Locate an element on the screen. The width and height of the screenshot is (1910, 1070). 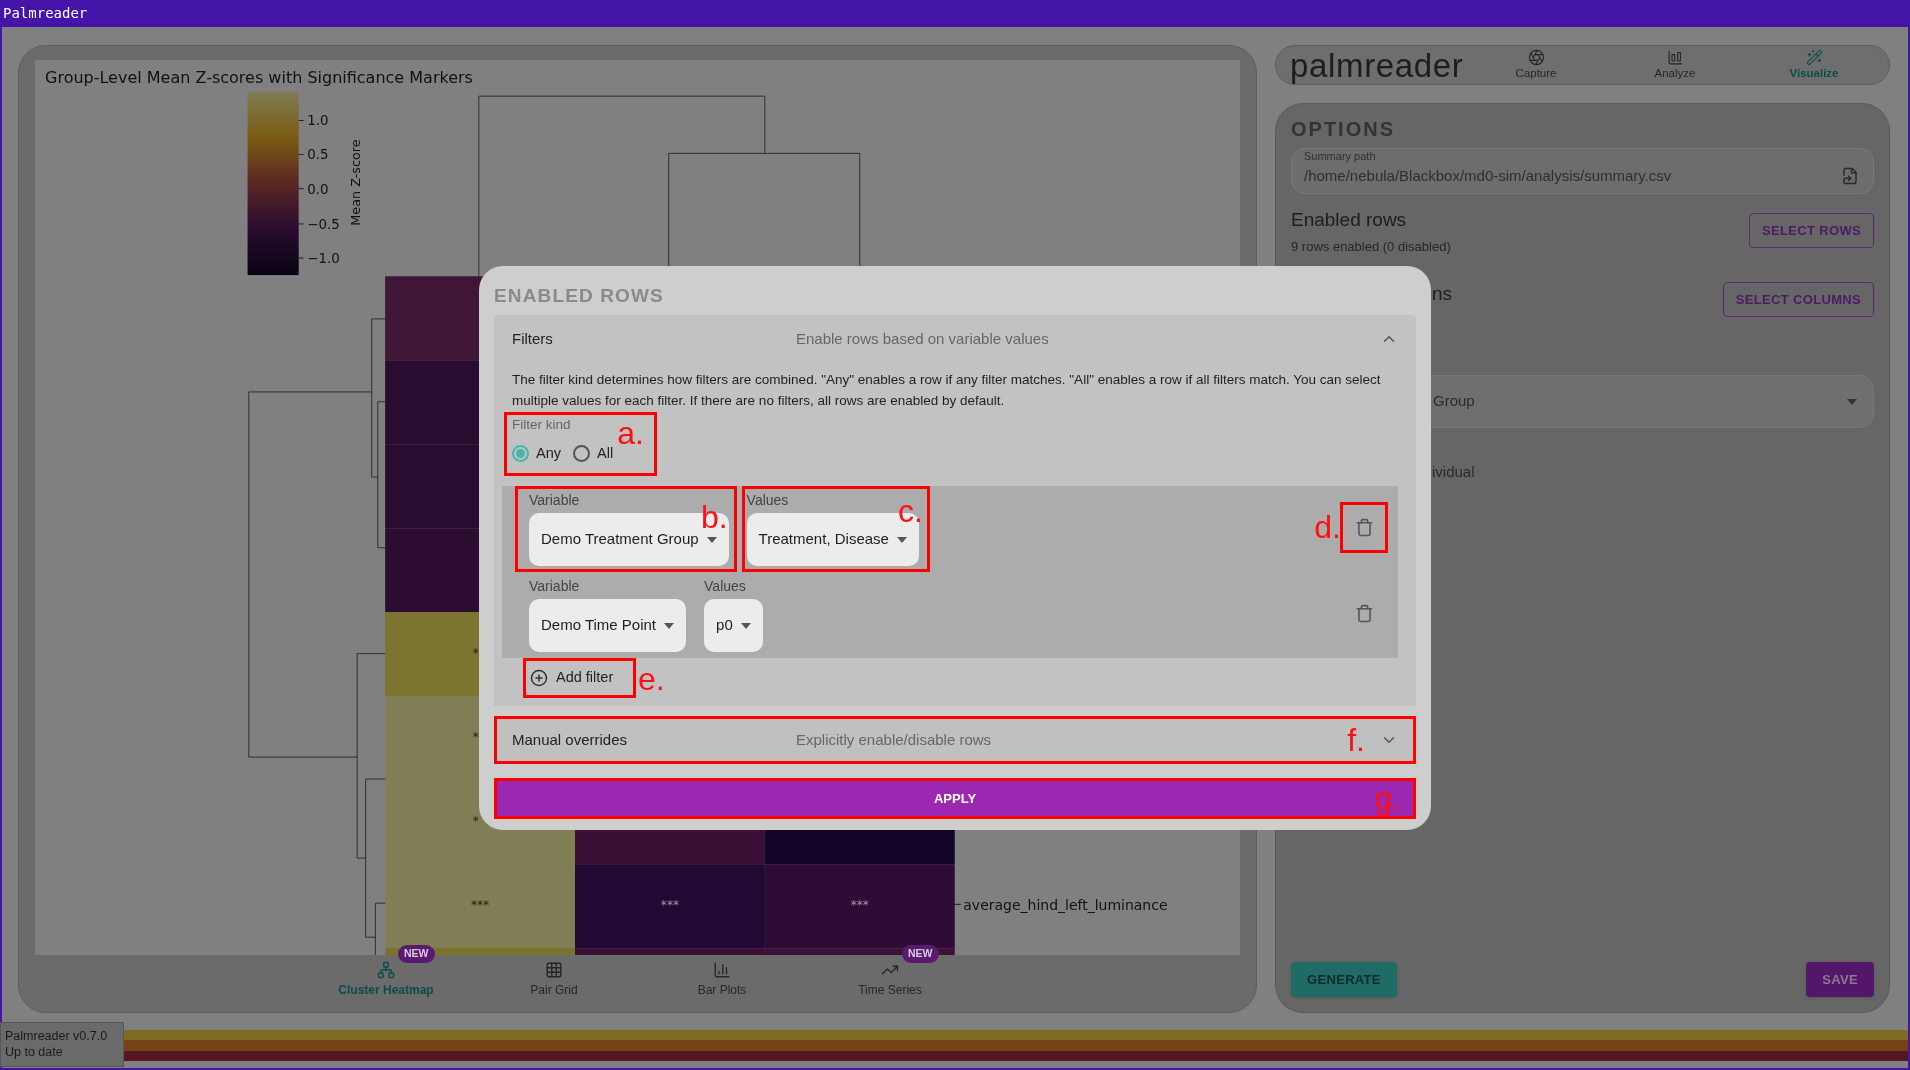
dialog-title: ENABLED ROWS is located at coordinates (579, 295).